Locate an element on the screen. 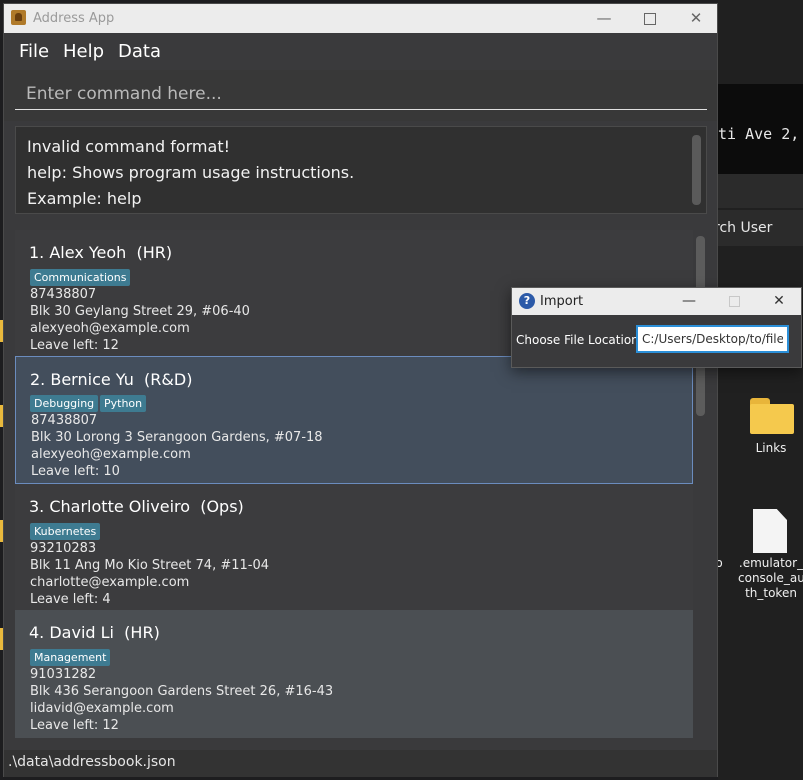  person-leave: Leave left: 10 is located at coordinates (75, 471).